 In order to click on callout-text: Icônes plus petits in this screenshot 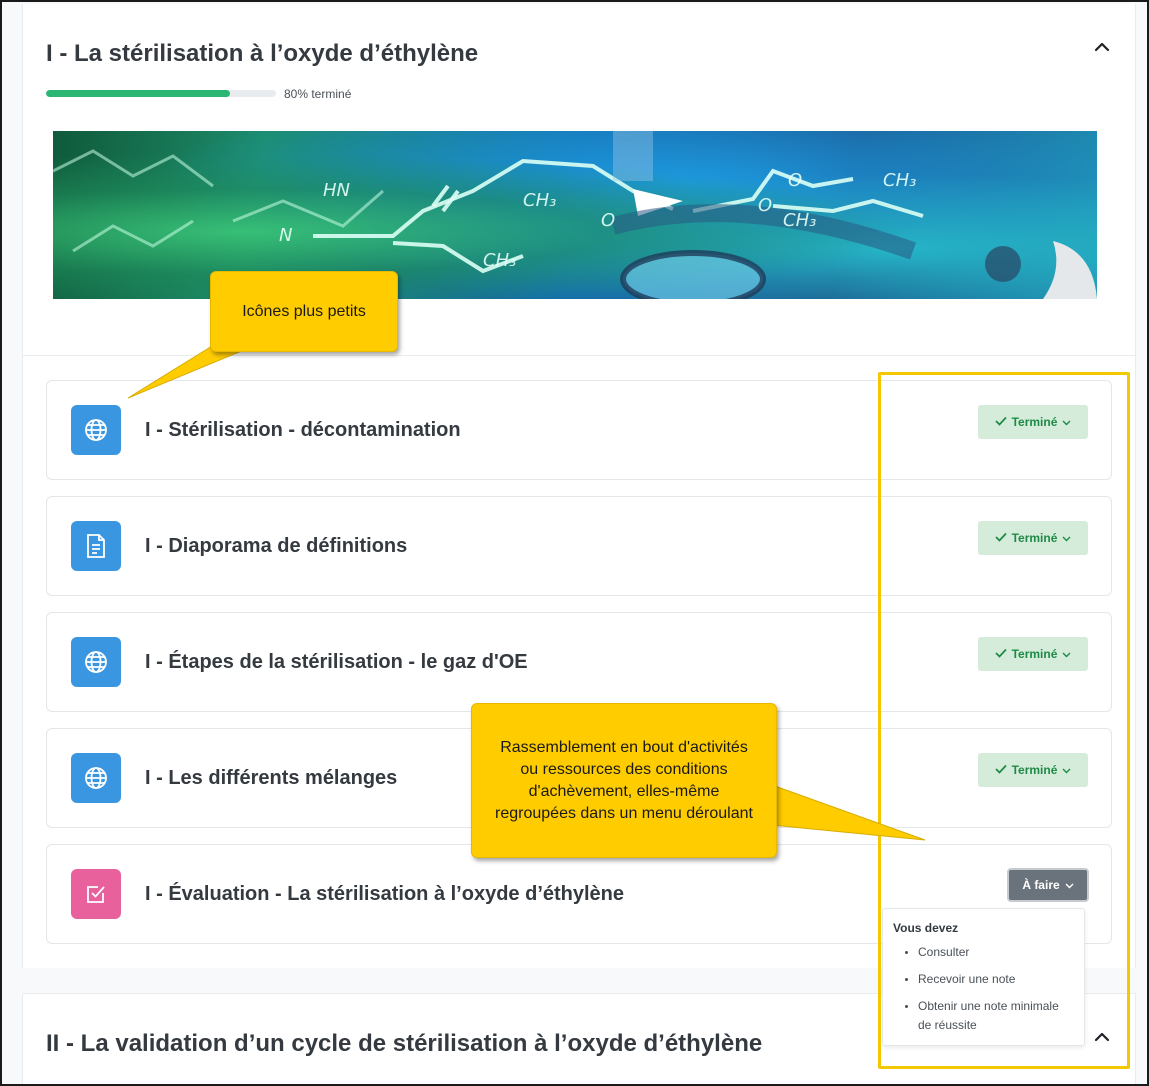, I will do `click(304, 311)`.